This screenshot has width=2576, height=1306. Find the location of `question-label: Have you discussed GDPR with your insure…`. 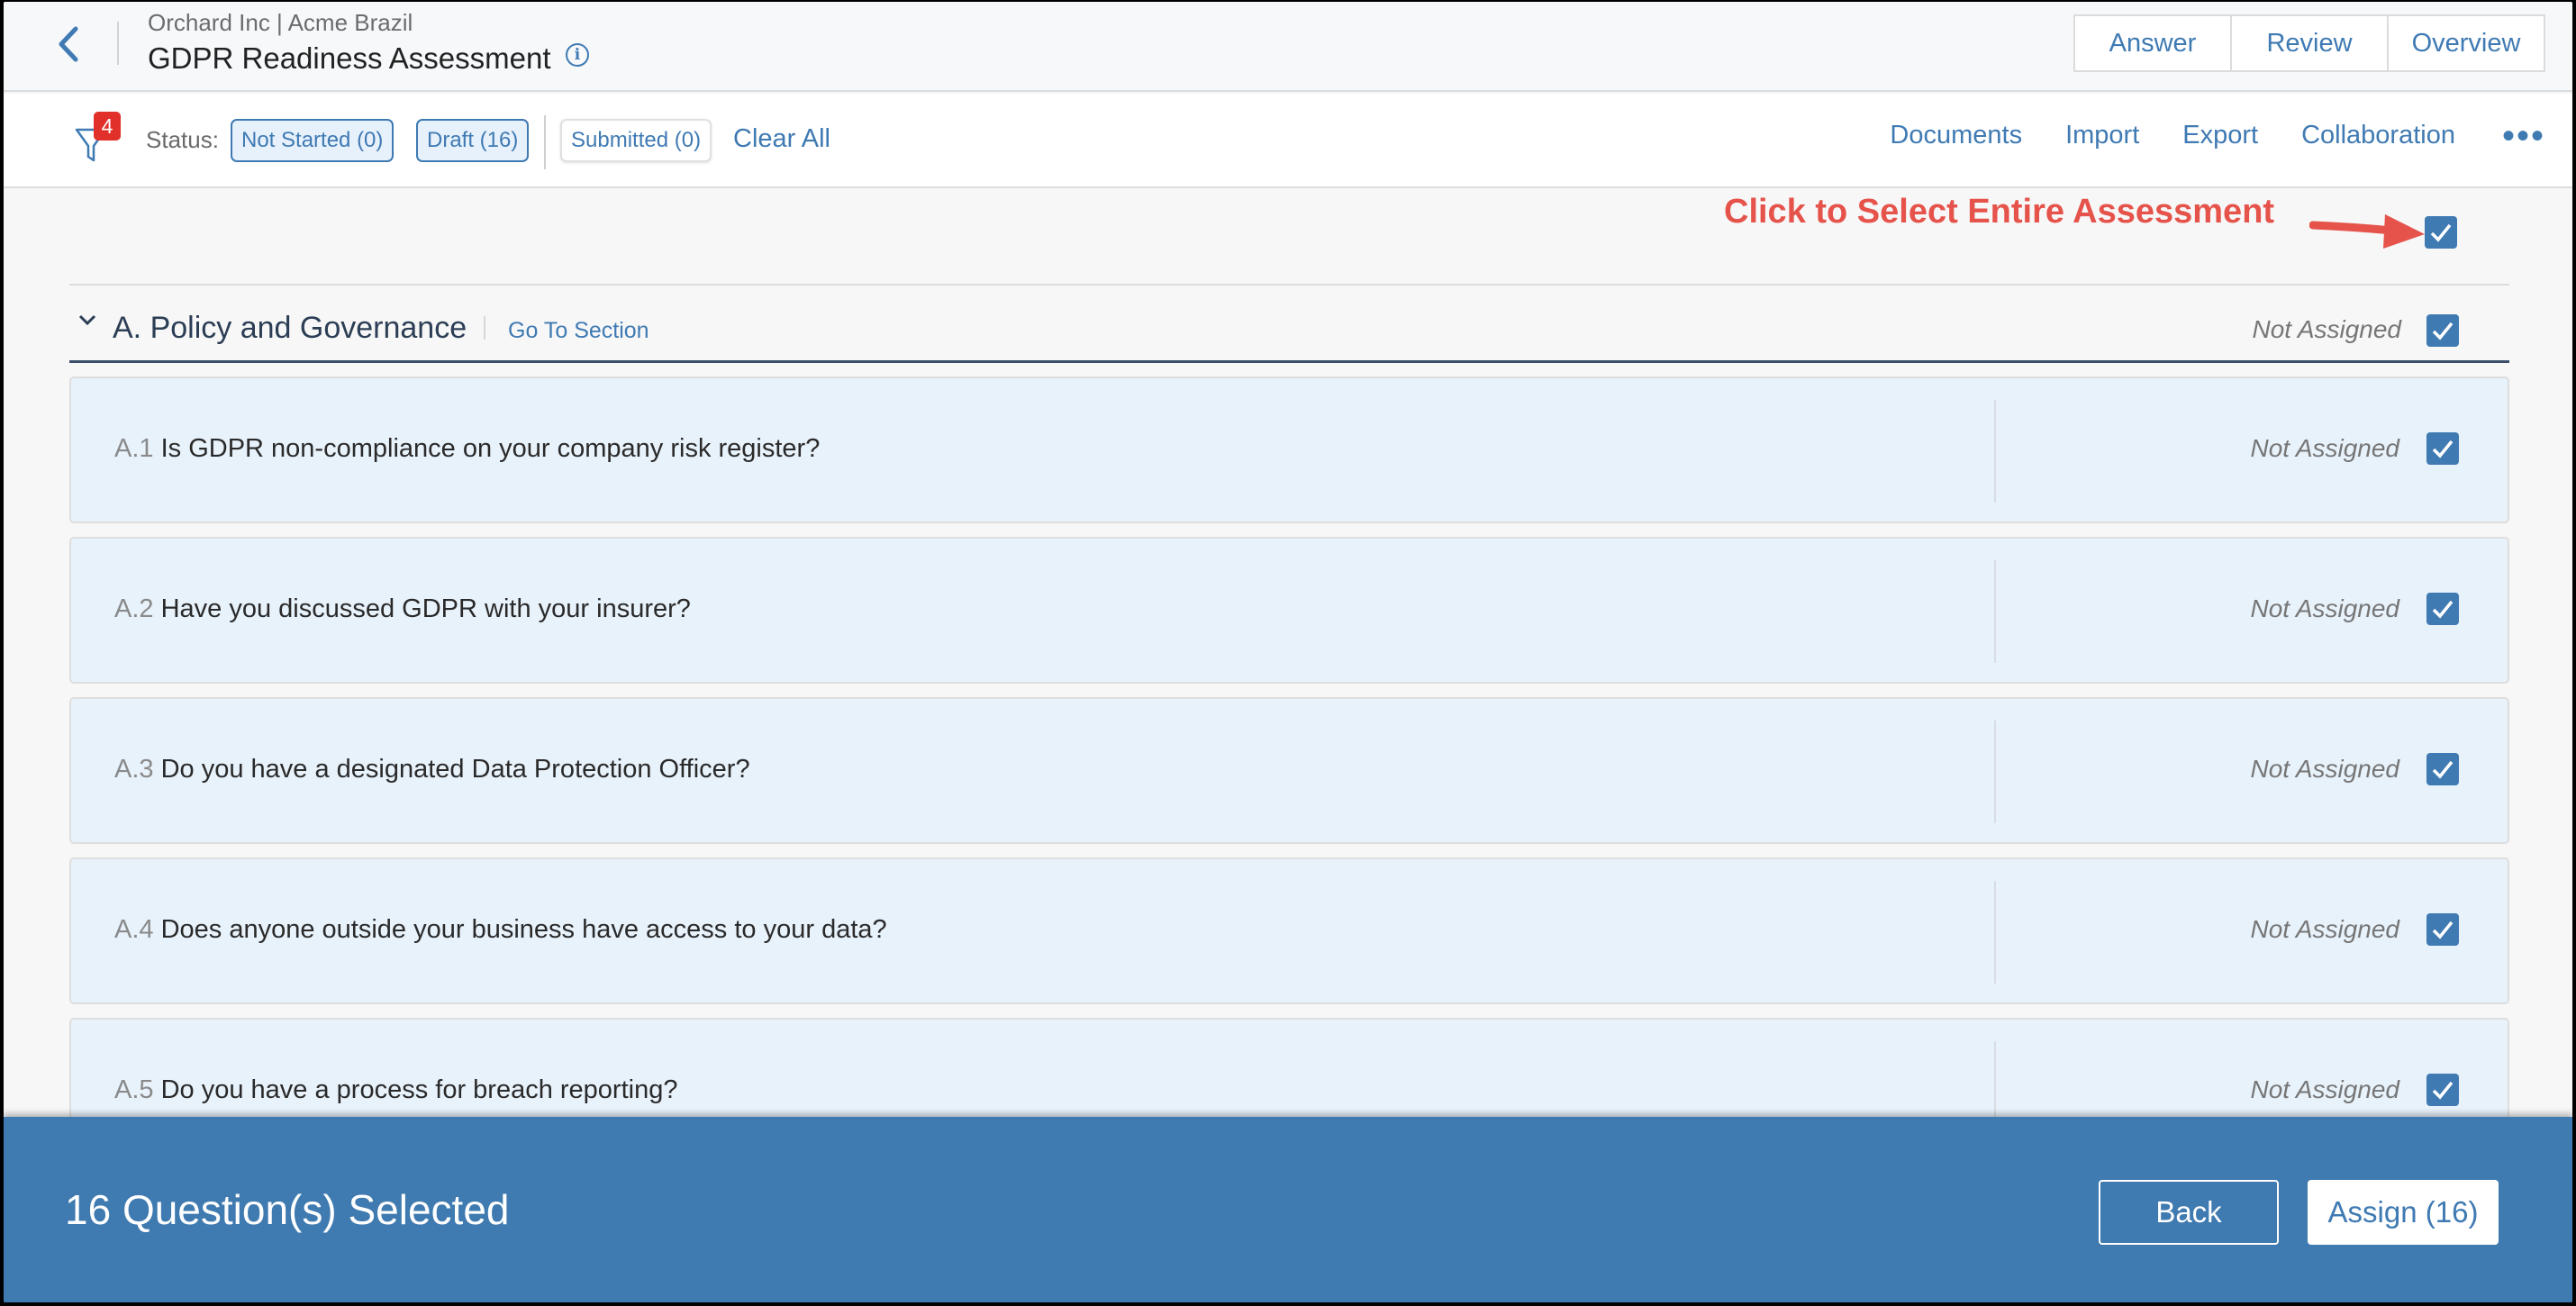

question-label: Have you discussed GDPR with your insure… is located at coordinates (425, 609).